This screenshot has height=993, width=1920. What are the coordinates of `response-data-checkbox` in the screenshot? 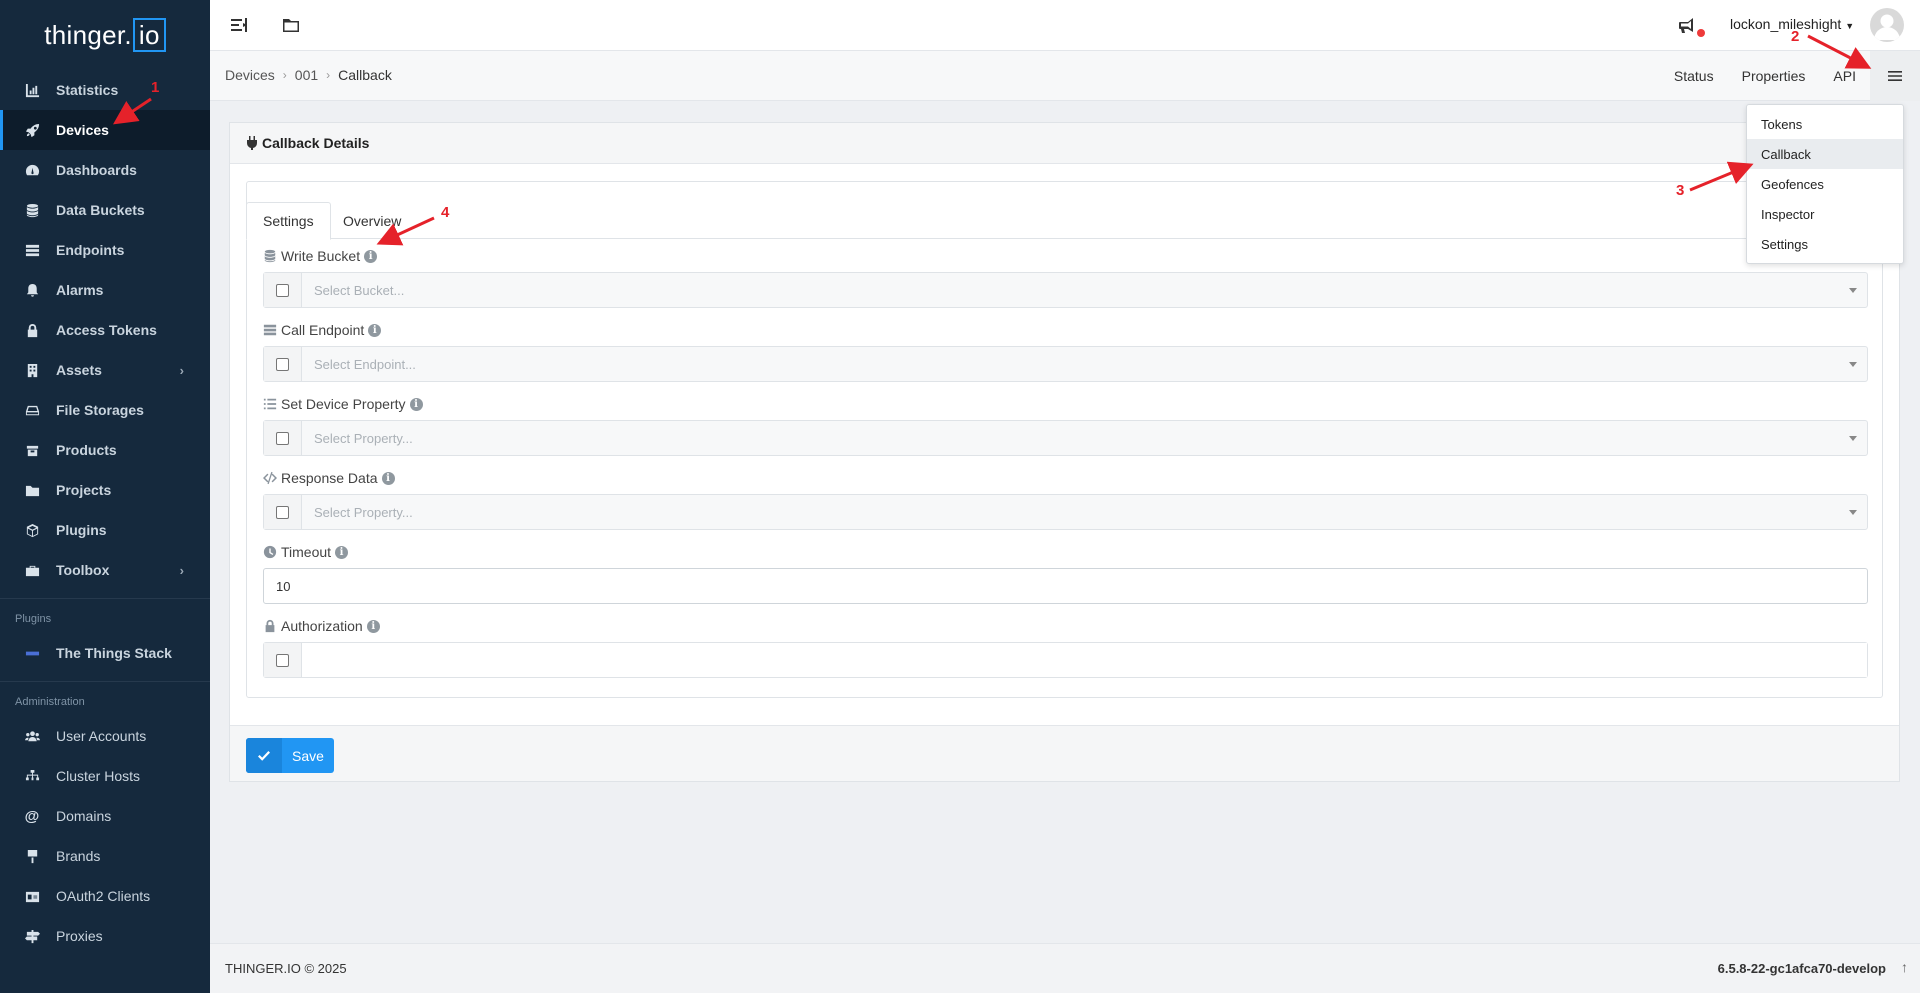 It's located at (282, 512).